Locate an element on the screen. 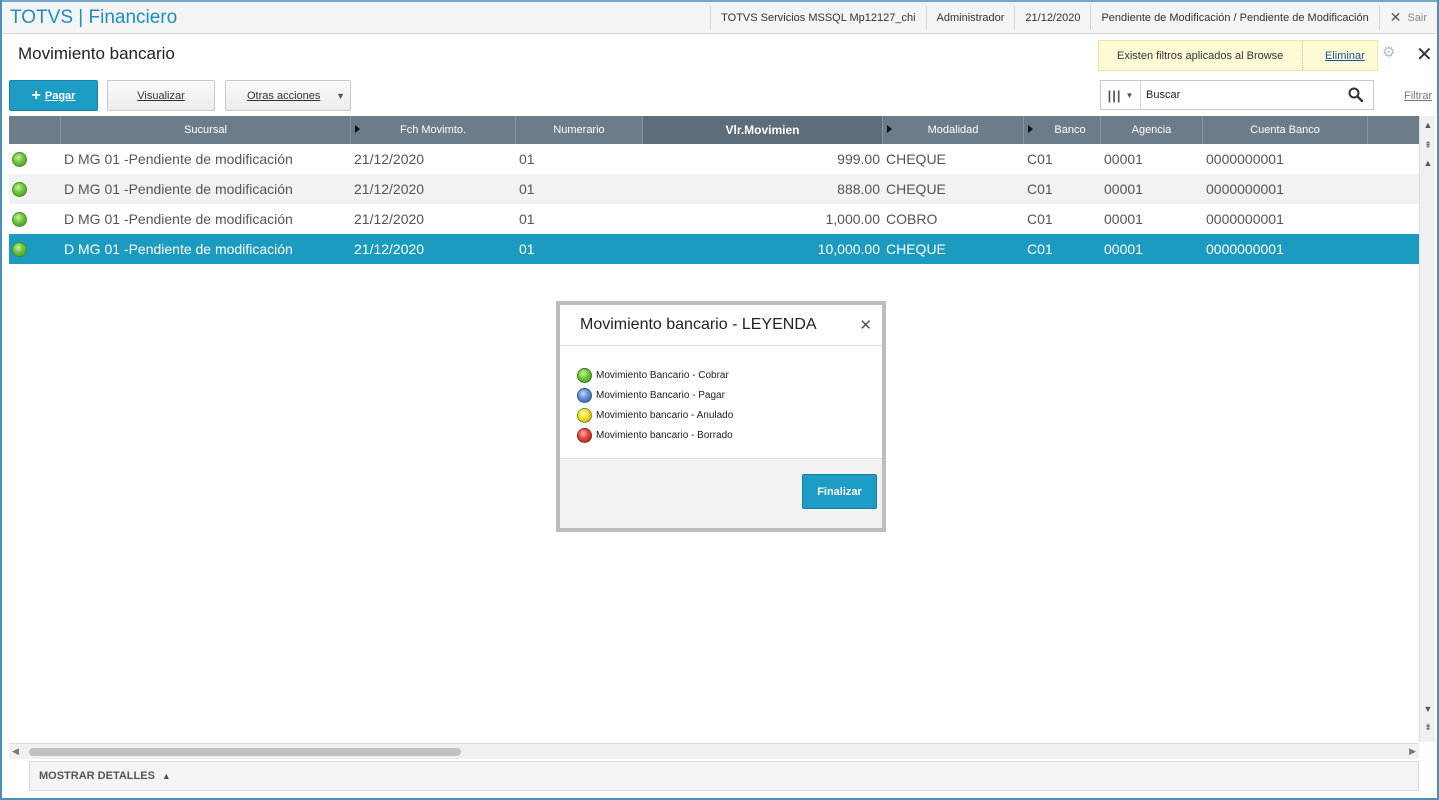 The image size is (1439, 800). other-actions-button: Otras acciones ▼ is located at coordinates (288, 95).